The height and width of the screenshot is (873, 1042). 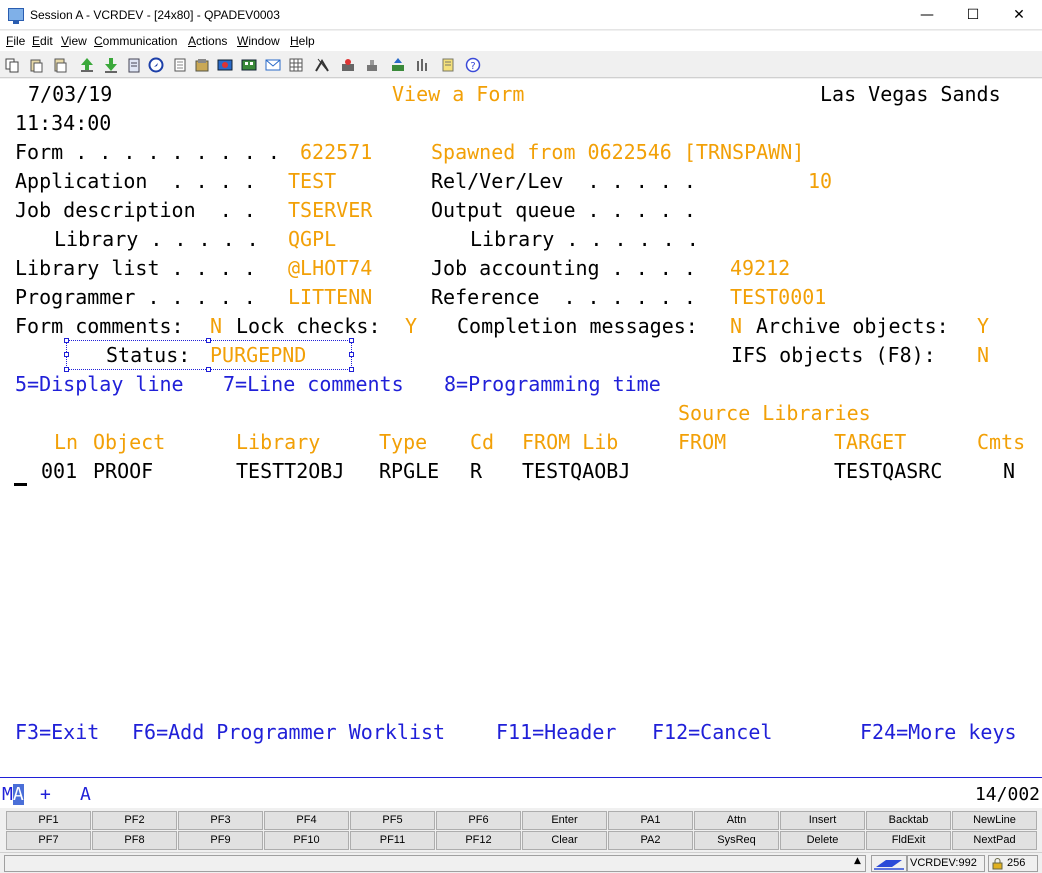 I want to click on help-icon: ?, so click(x=473, y=65).